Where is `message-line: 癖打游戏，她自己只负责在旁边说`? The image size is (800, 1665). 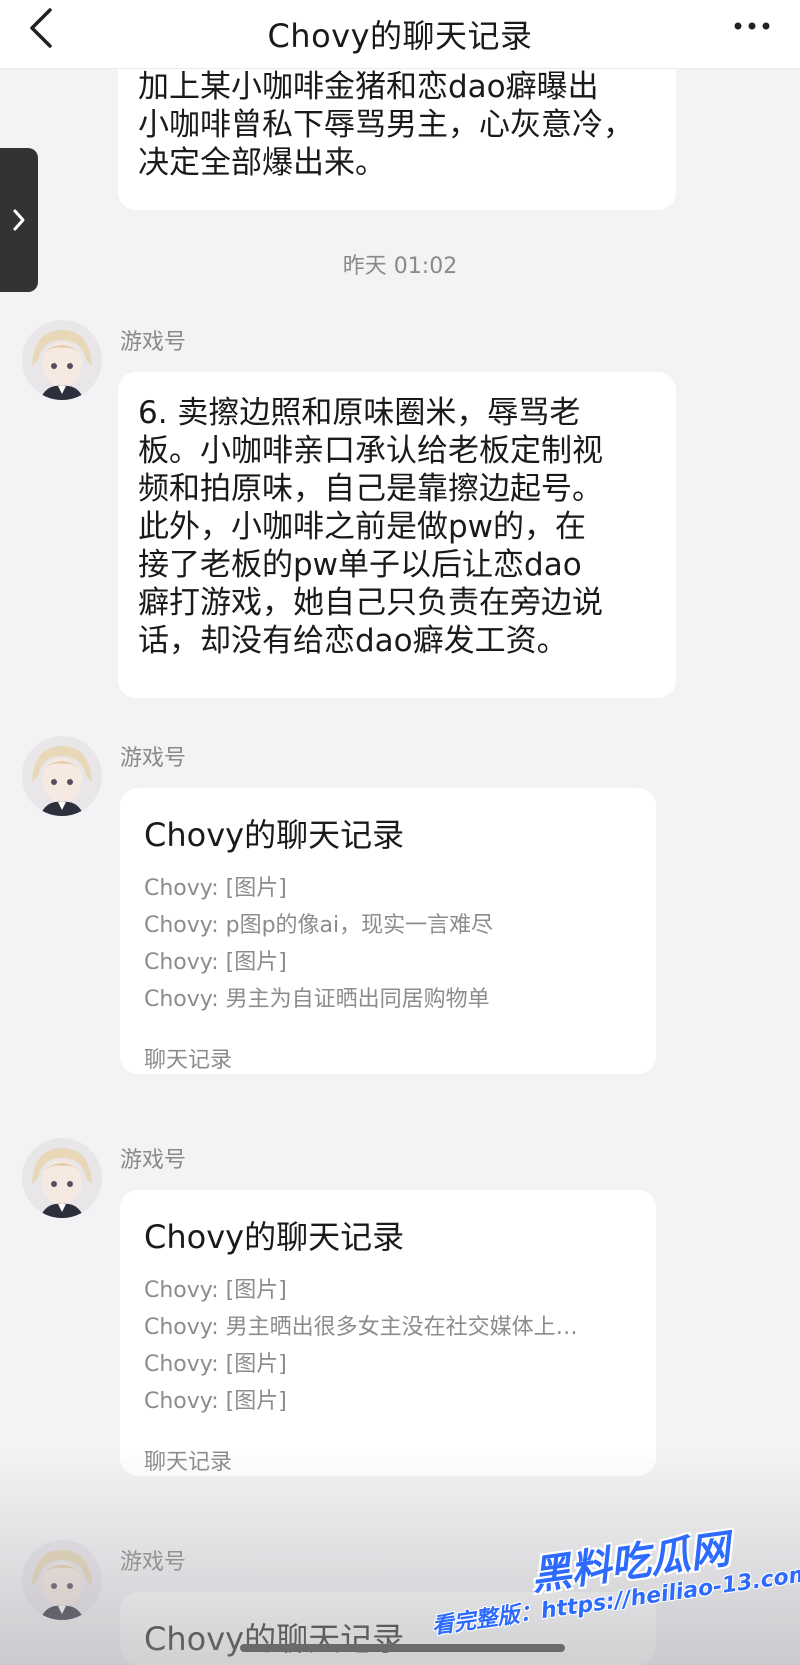
message-line: 癖打游戏，她自己只负责在旁边说 is located at coordinates (370, 603).